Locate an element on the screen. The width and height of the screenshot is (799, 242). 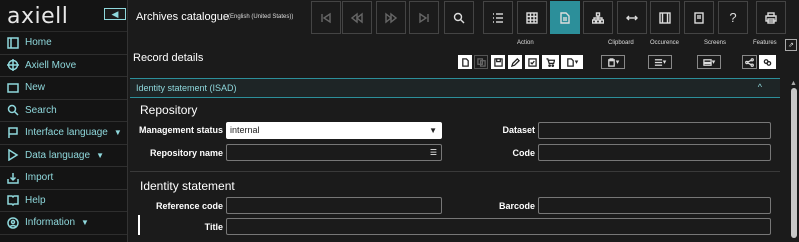
code-label: Code is located at coordinates (524, 153).